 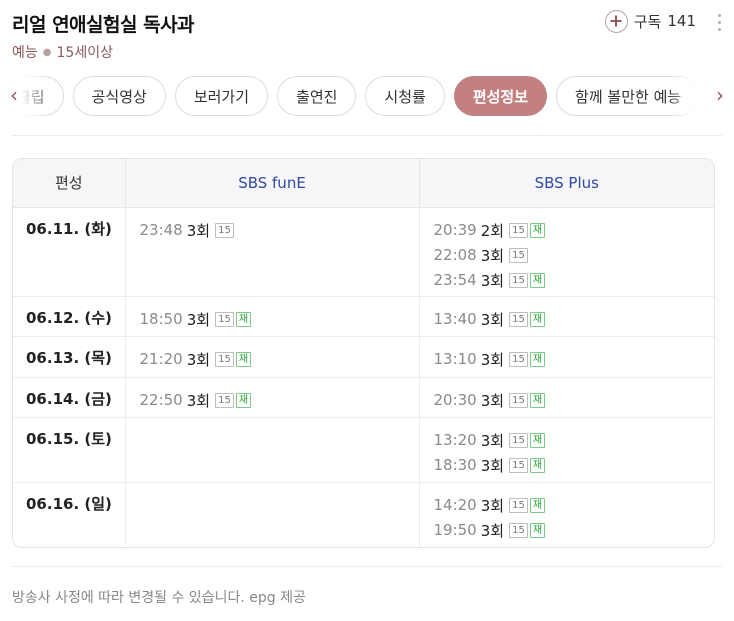 I want to click on table-header-row: 편성 SBS funE SBS Plus, so click(x=363, y=183).